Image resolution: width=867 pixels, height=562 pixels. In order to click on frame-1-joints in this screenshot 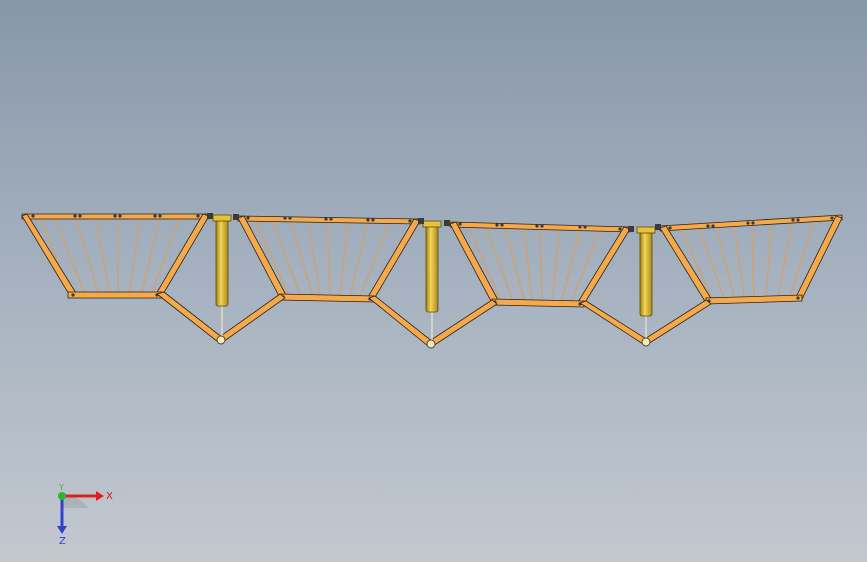, I will do `click(115, 255)`.